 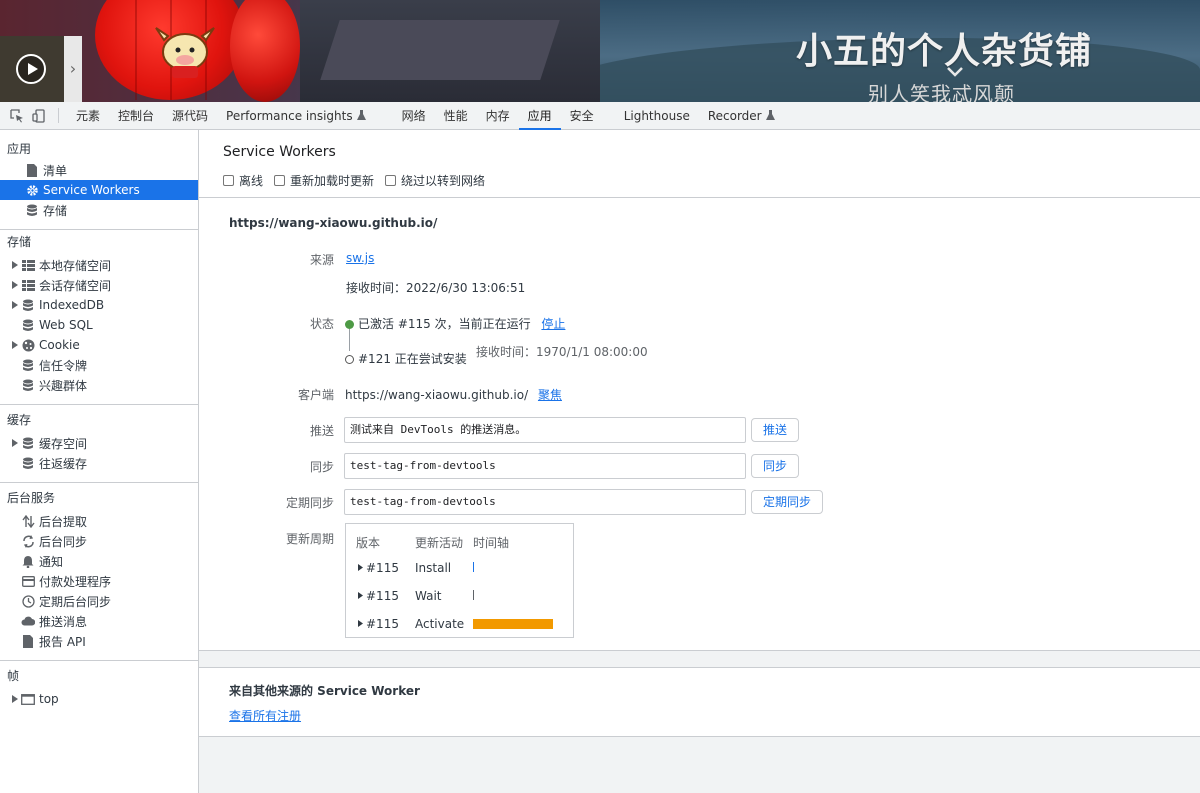 What do you see at coordinates (491, 543) in the screenshot?
I see `column-header-timeline: 时间轴` at bounding box center [491, 543].